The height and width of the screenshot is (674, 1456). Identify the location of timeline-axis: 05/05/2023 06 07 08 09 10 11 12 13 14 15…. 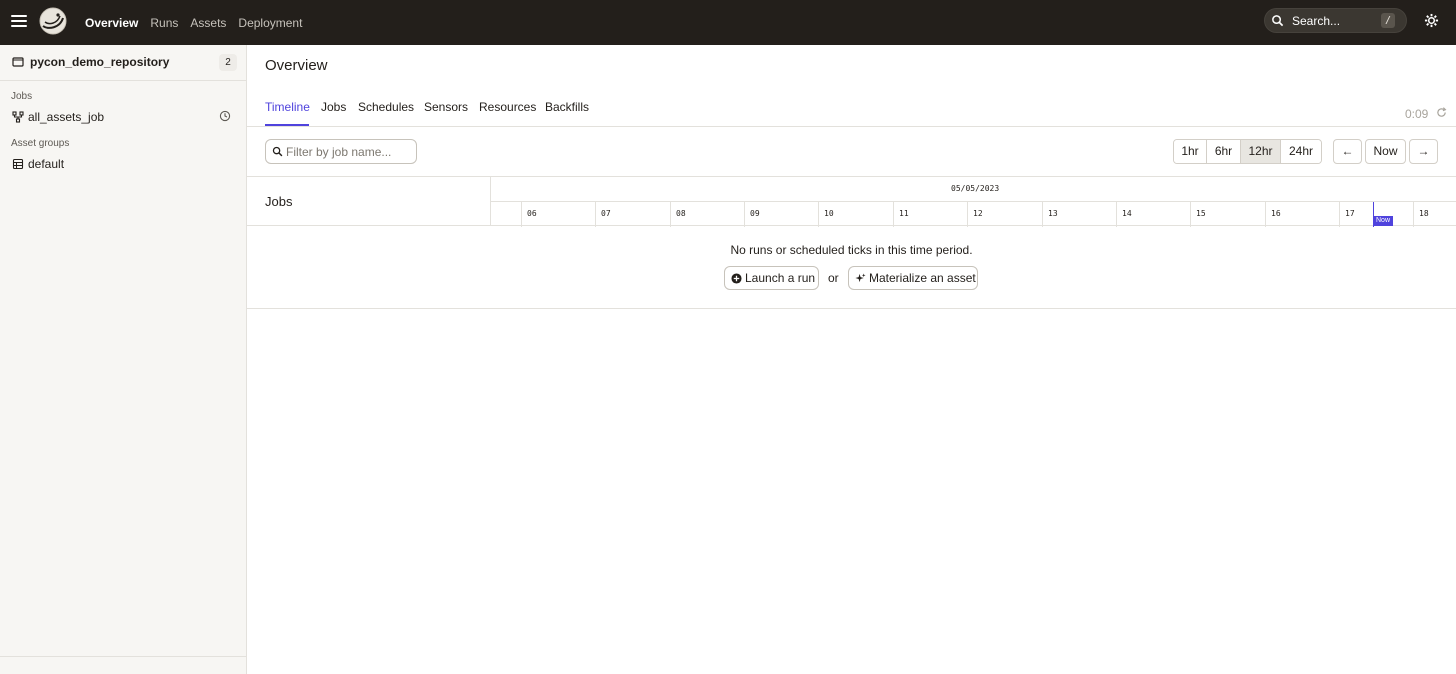
(973, 202).